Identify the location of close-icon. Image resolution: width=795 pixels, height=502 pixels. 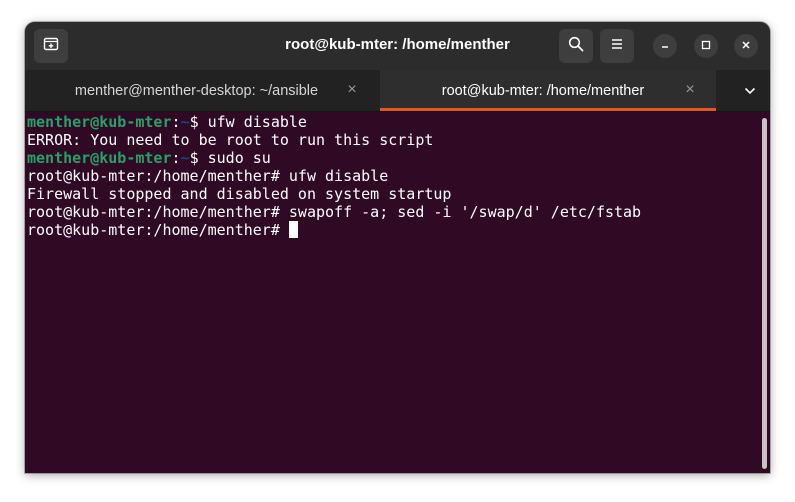
(746, 46).